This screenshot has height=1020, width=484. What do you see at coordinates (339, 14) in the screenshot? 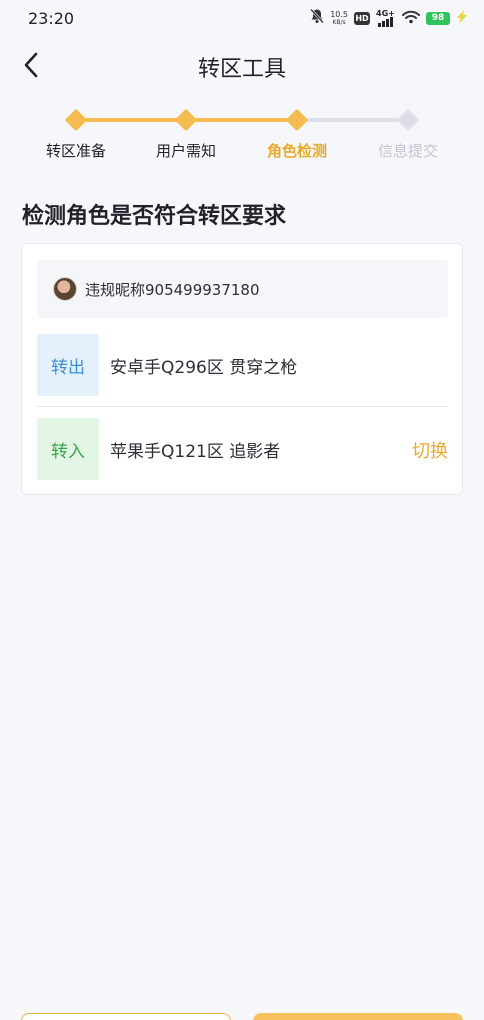
I see `net-speed-value: 10.5` at bounding box center [339, 14].